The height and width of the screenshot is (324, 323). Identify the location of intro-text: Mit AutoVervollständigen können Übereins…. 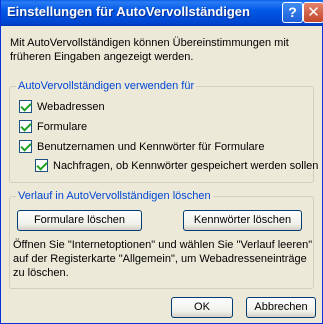
(149, 50).